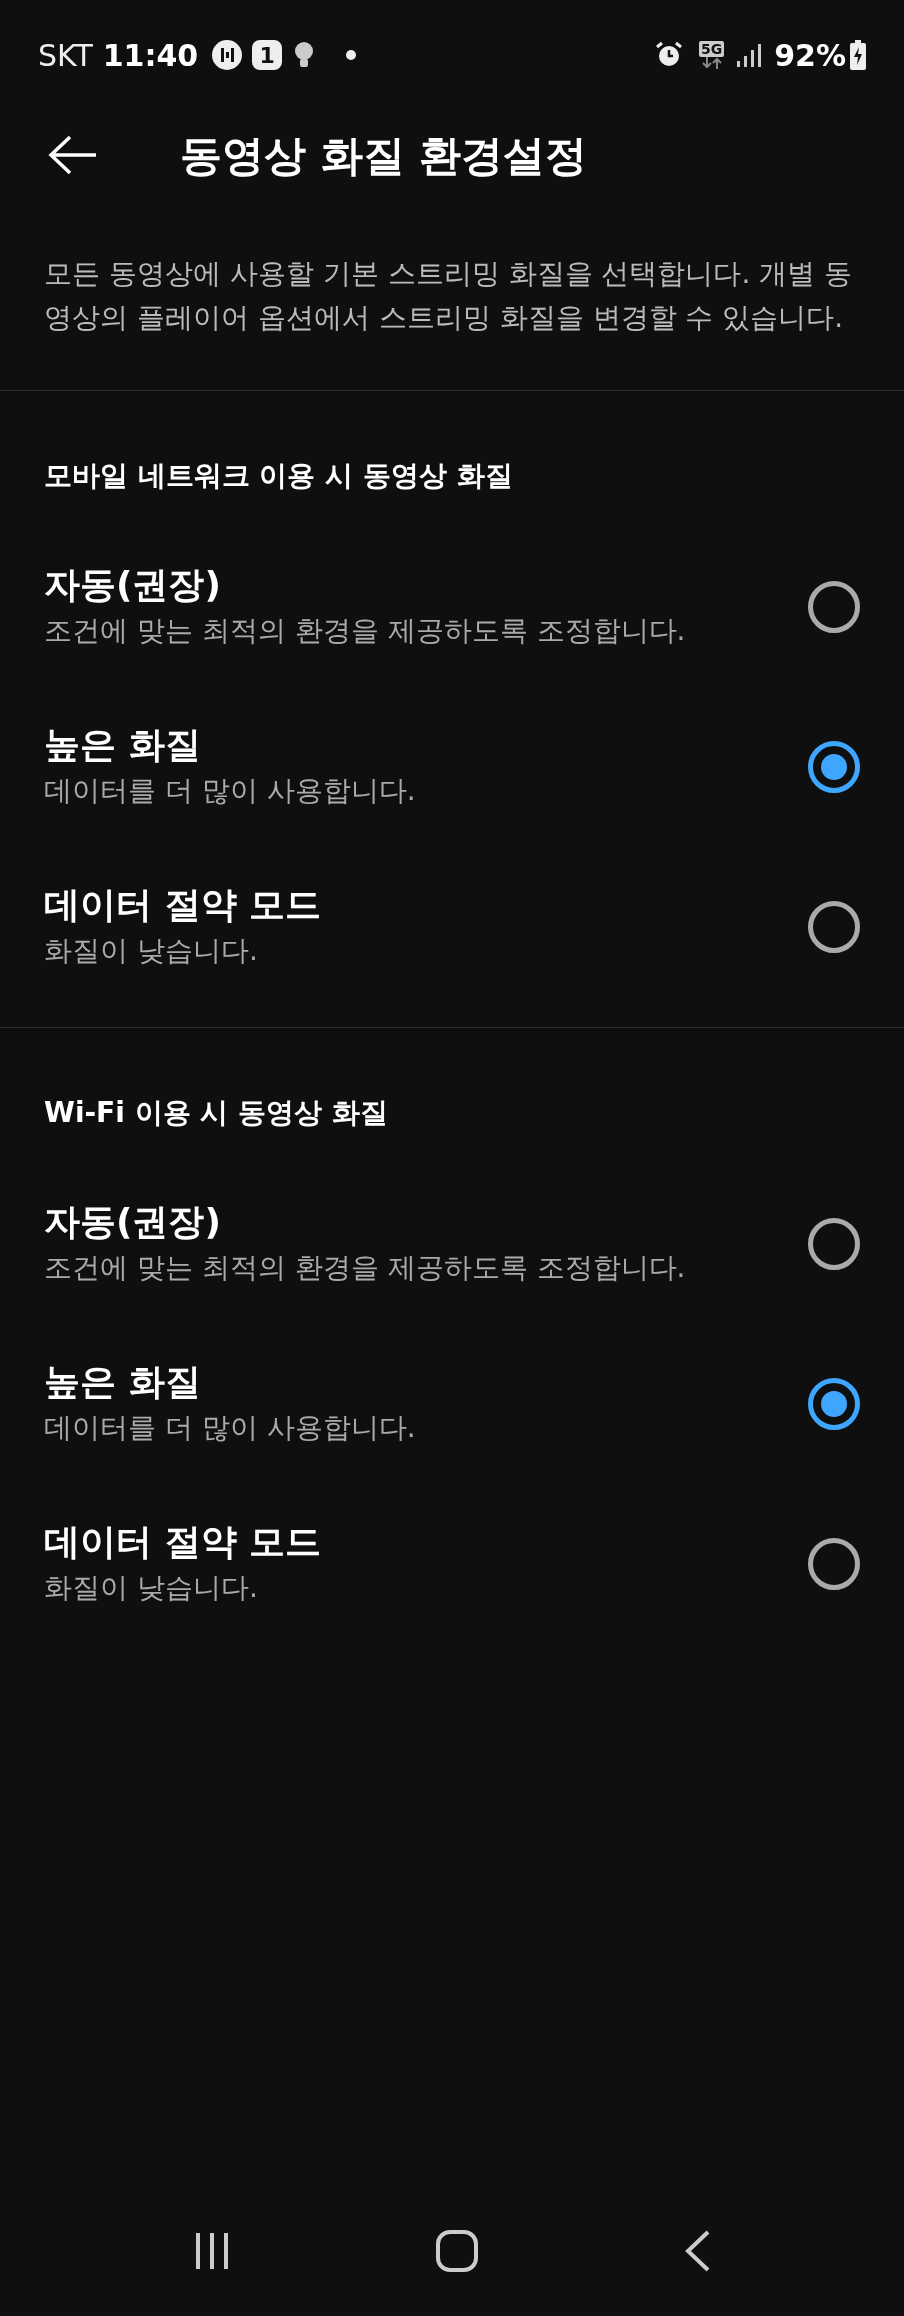 The width and height of the screenshot is (904, 2316). I want to click on carrier: SKT, so click(65, 55).